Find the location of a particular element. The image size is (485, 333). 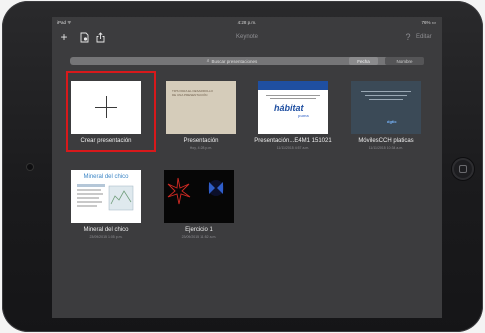

presentation-name: Presentación...E4M1 151021 is located at coordinates (293, 141).